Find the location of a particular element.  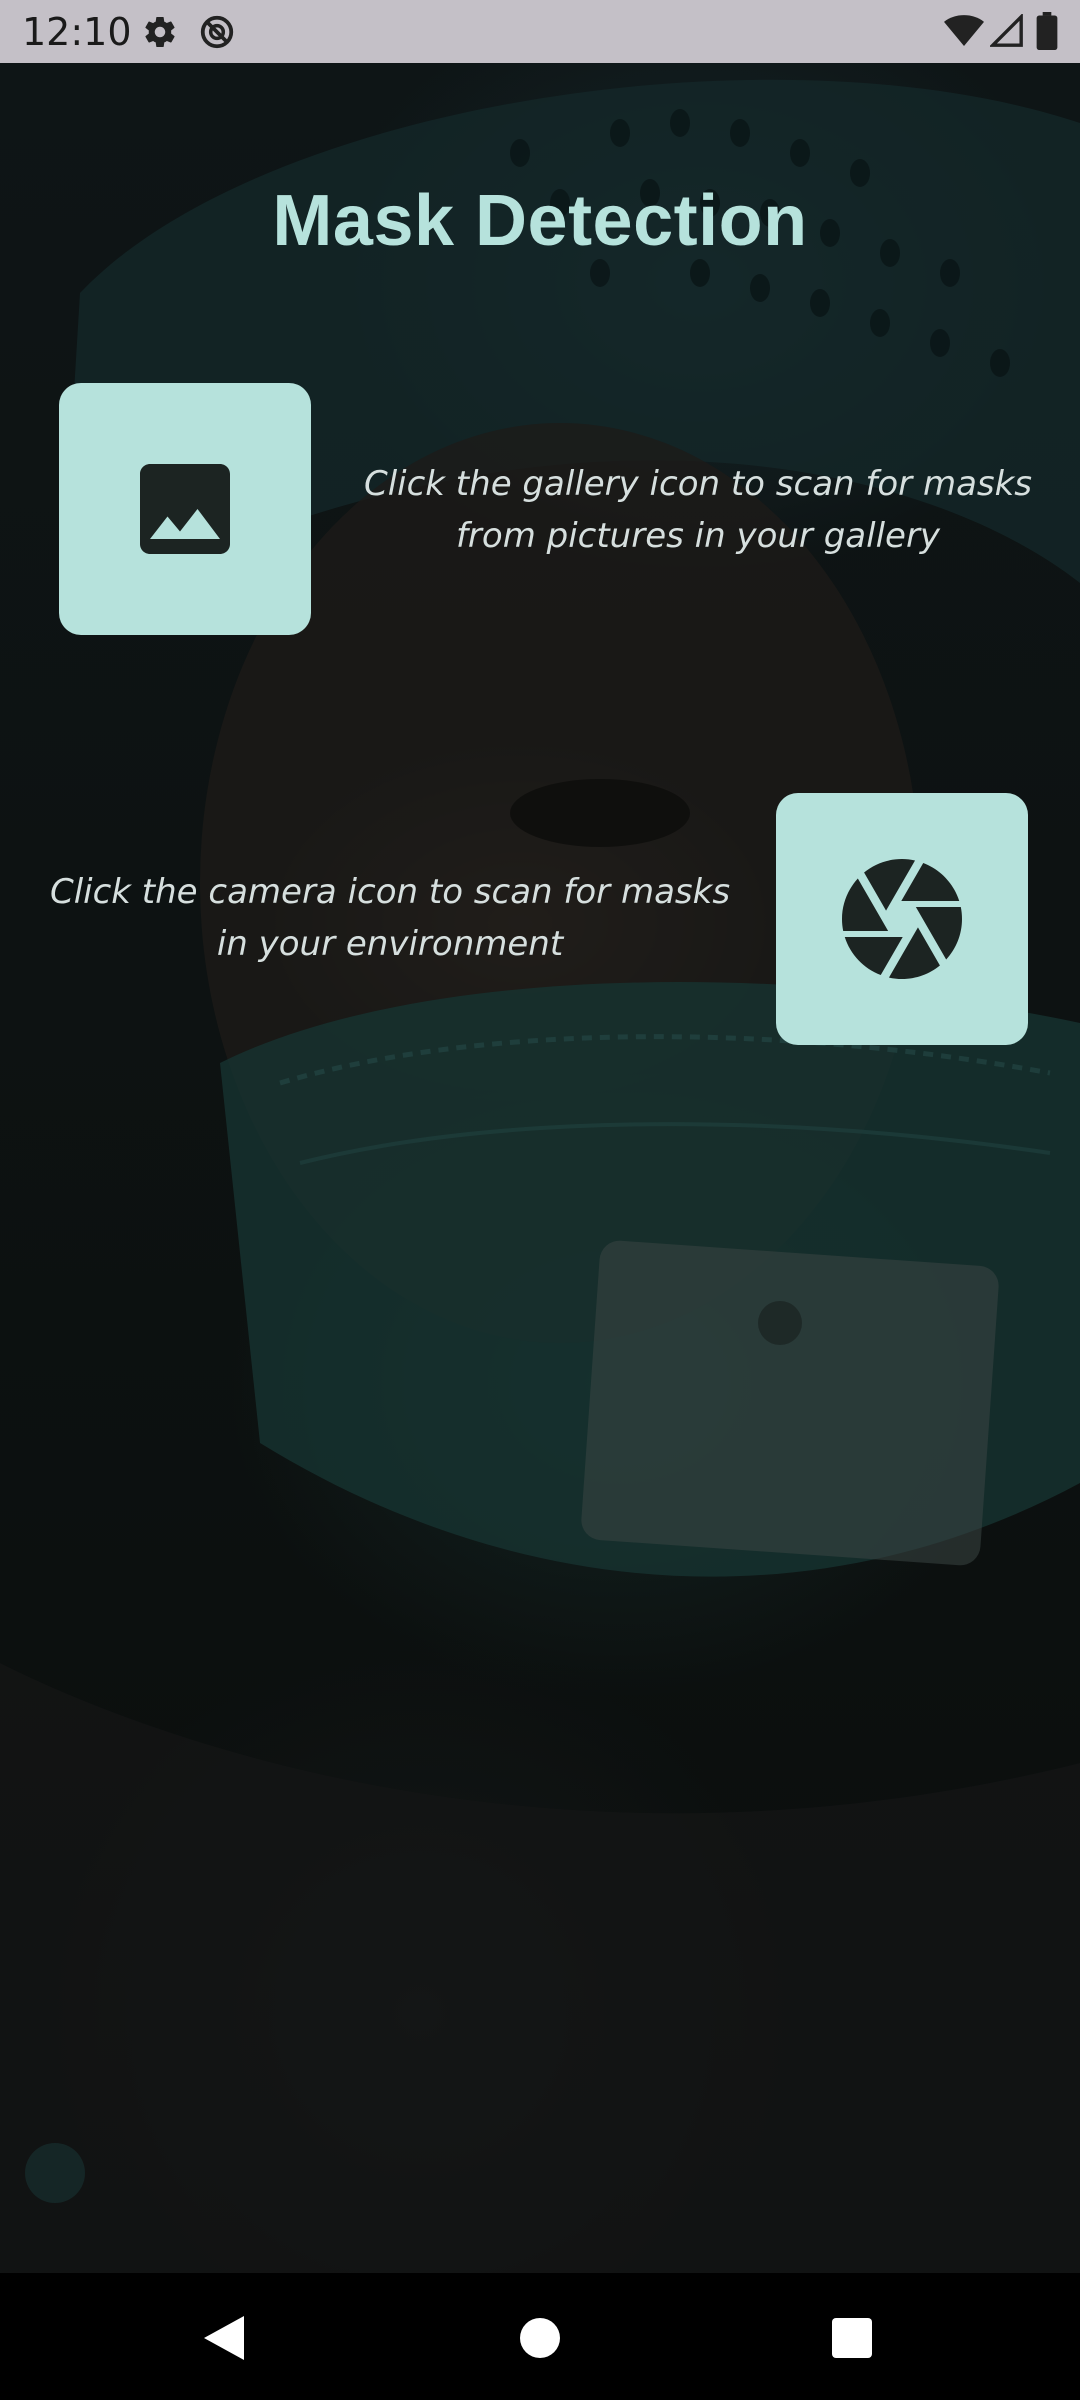

gallery-button is located at coordinates (185, 509).